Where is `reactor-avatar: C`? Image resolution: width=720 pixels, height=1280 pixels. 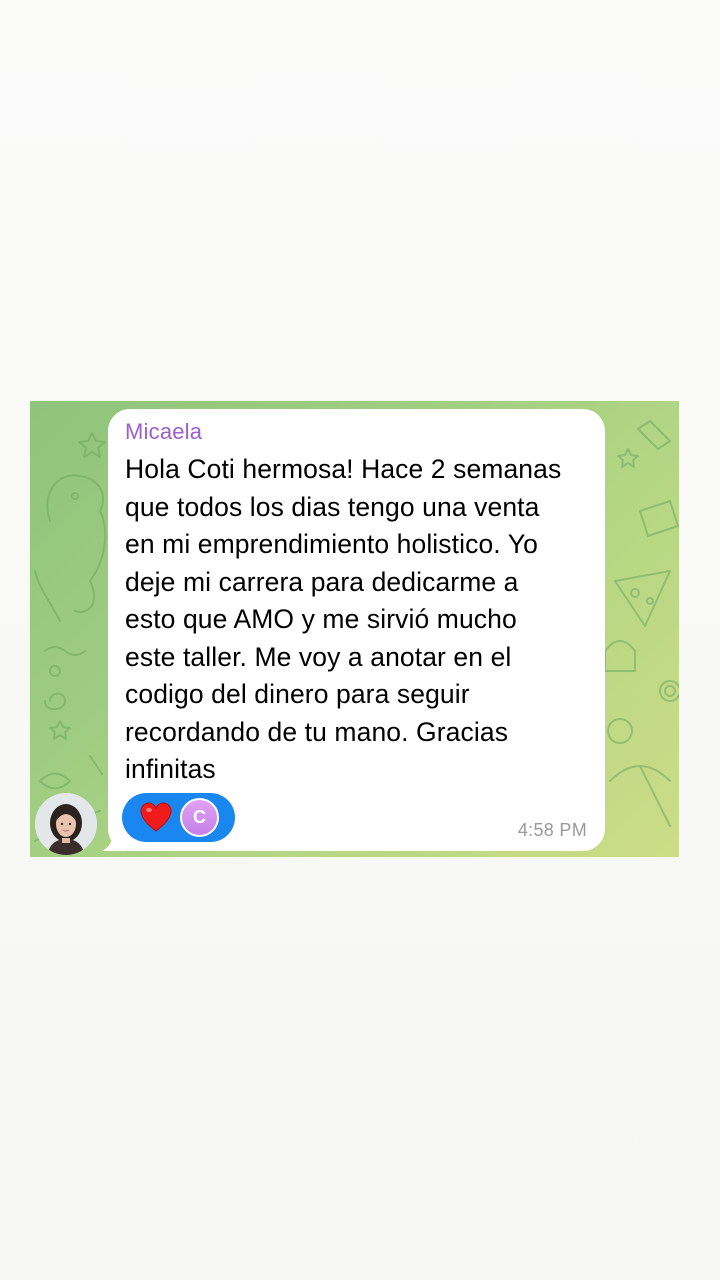
reactor-avatar: C is located at coordinates (199, 817).